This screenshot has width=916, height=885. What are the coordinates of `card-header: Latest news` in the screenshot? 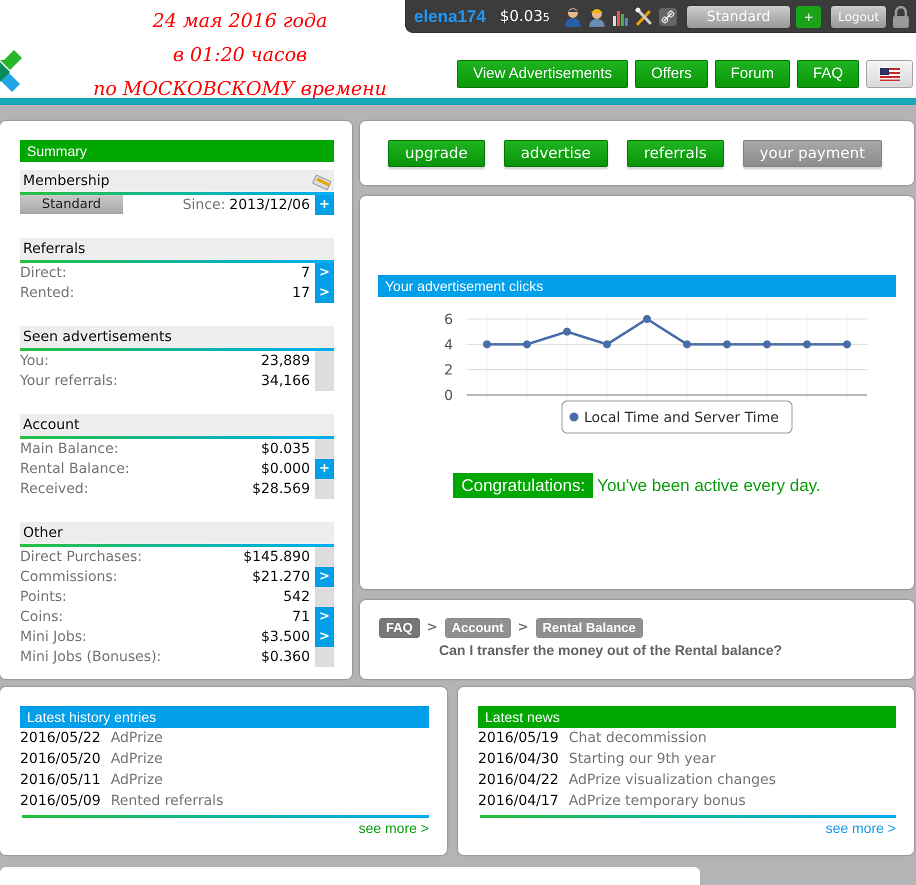 It's located at (687, 717).